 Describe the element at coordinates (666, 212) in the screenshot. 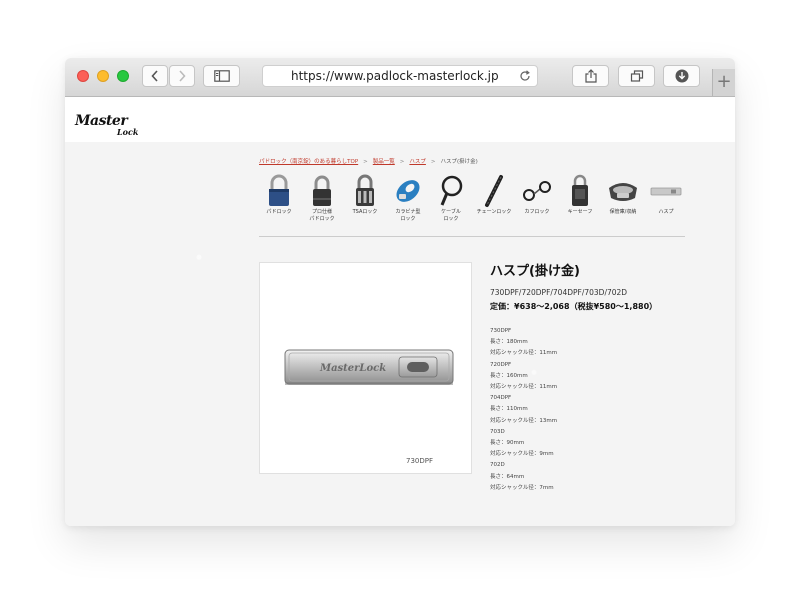

I see `category-label: ハスプ` at that location.